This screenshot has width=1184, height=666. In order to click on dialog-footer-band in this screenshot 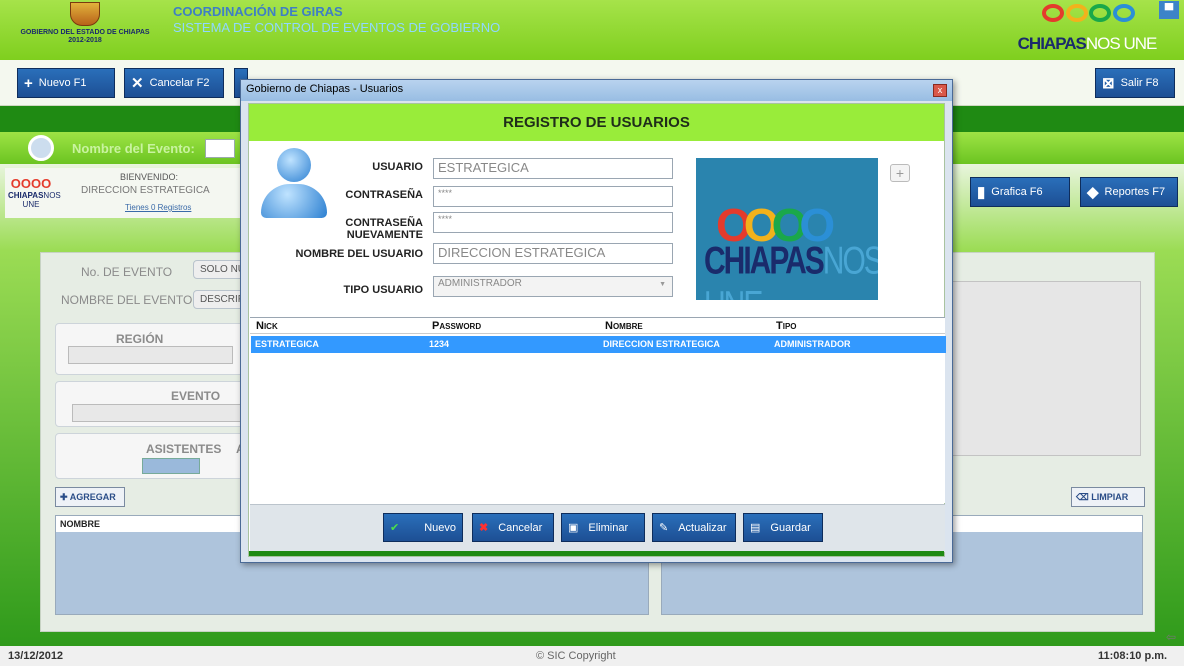, I will do `click(596, 553)`.